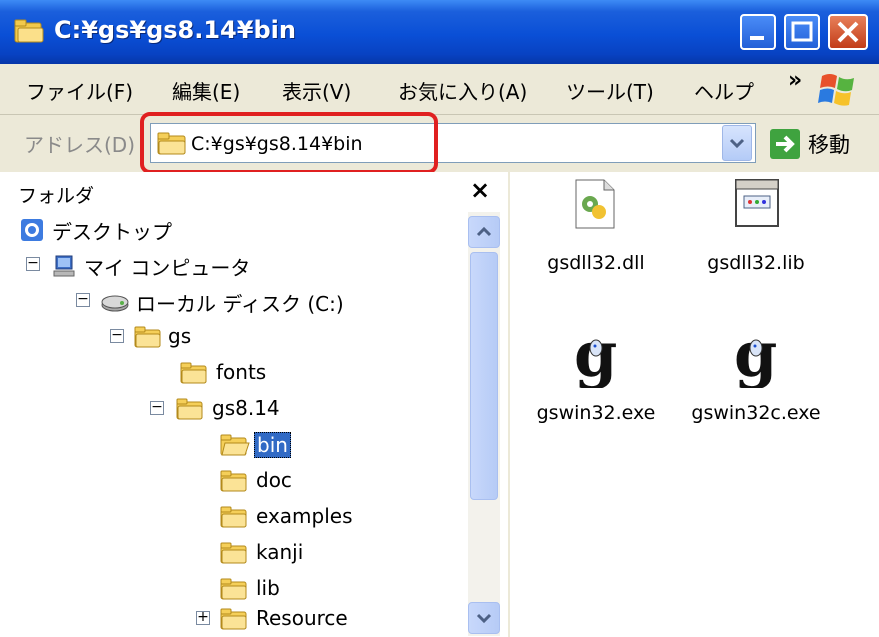 This screenshot has width=879, height=637. What do you see at coordinates (484, 376) in the screenshot?
I see `scroll-thumb` at bounding box center [484, 376].